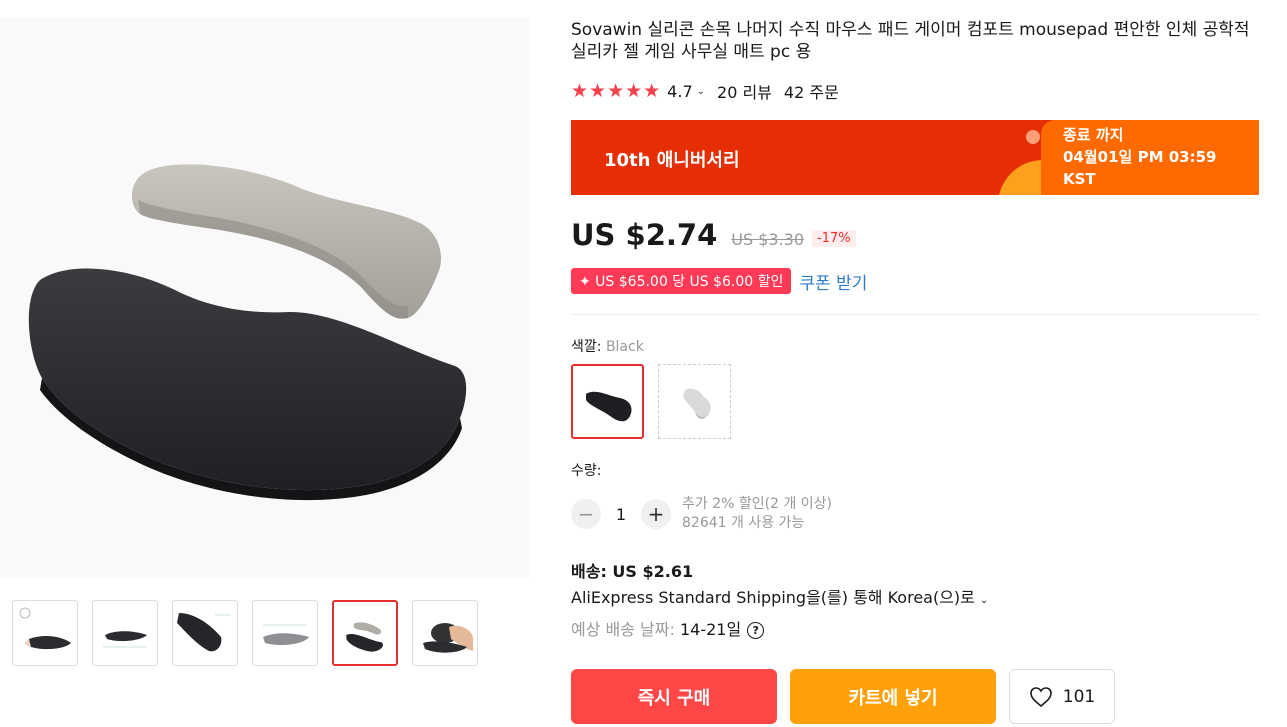  What do you see at coordinates (710, 629) in the screenshot?
I see `delivery-estimate-value: 14-21일` at bounding box center [710, 629].